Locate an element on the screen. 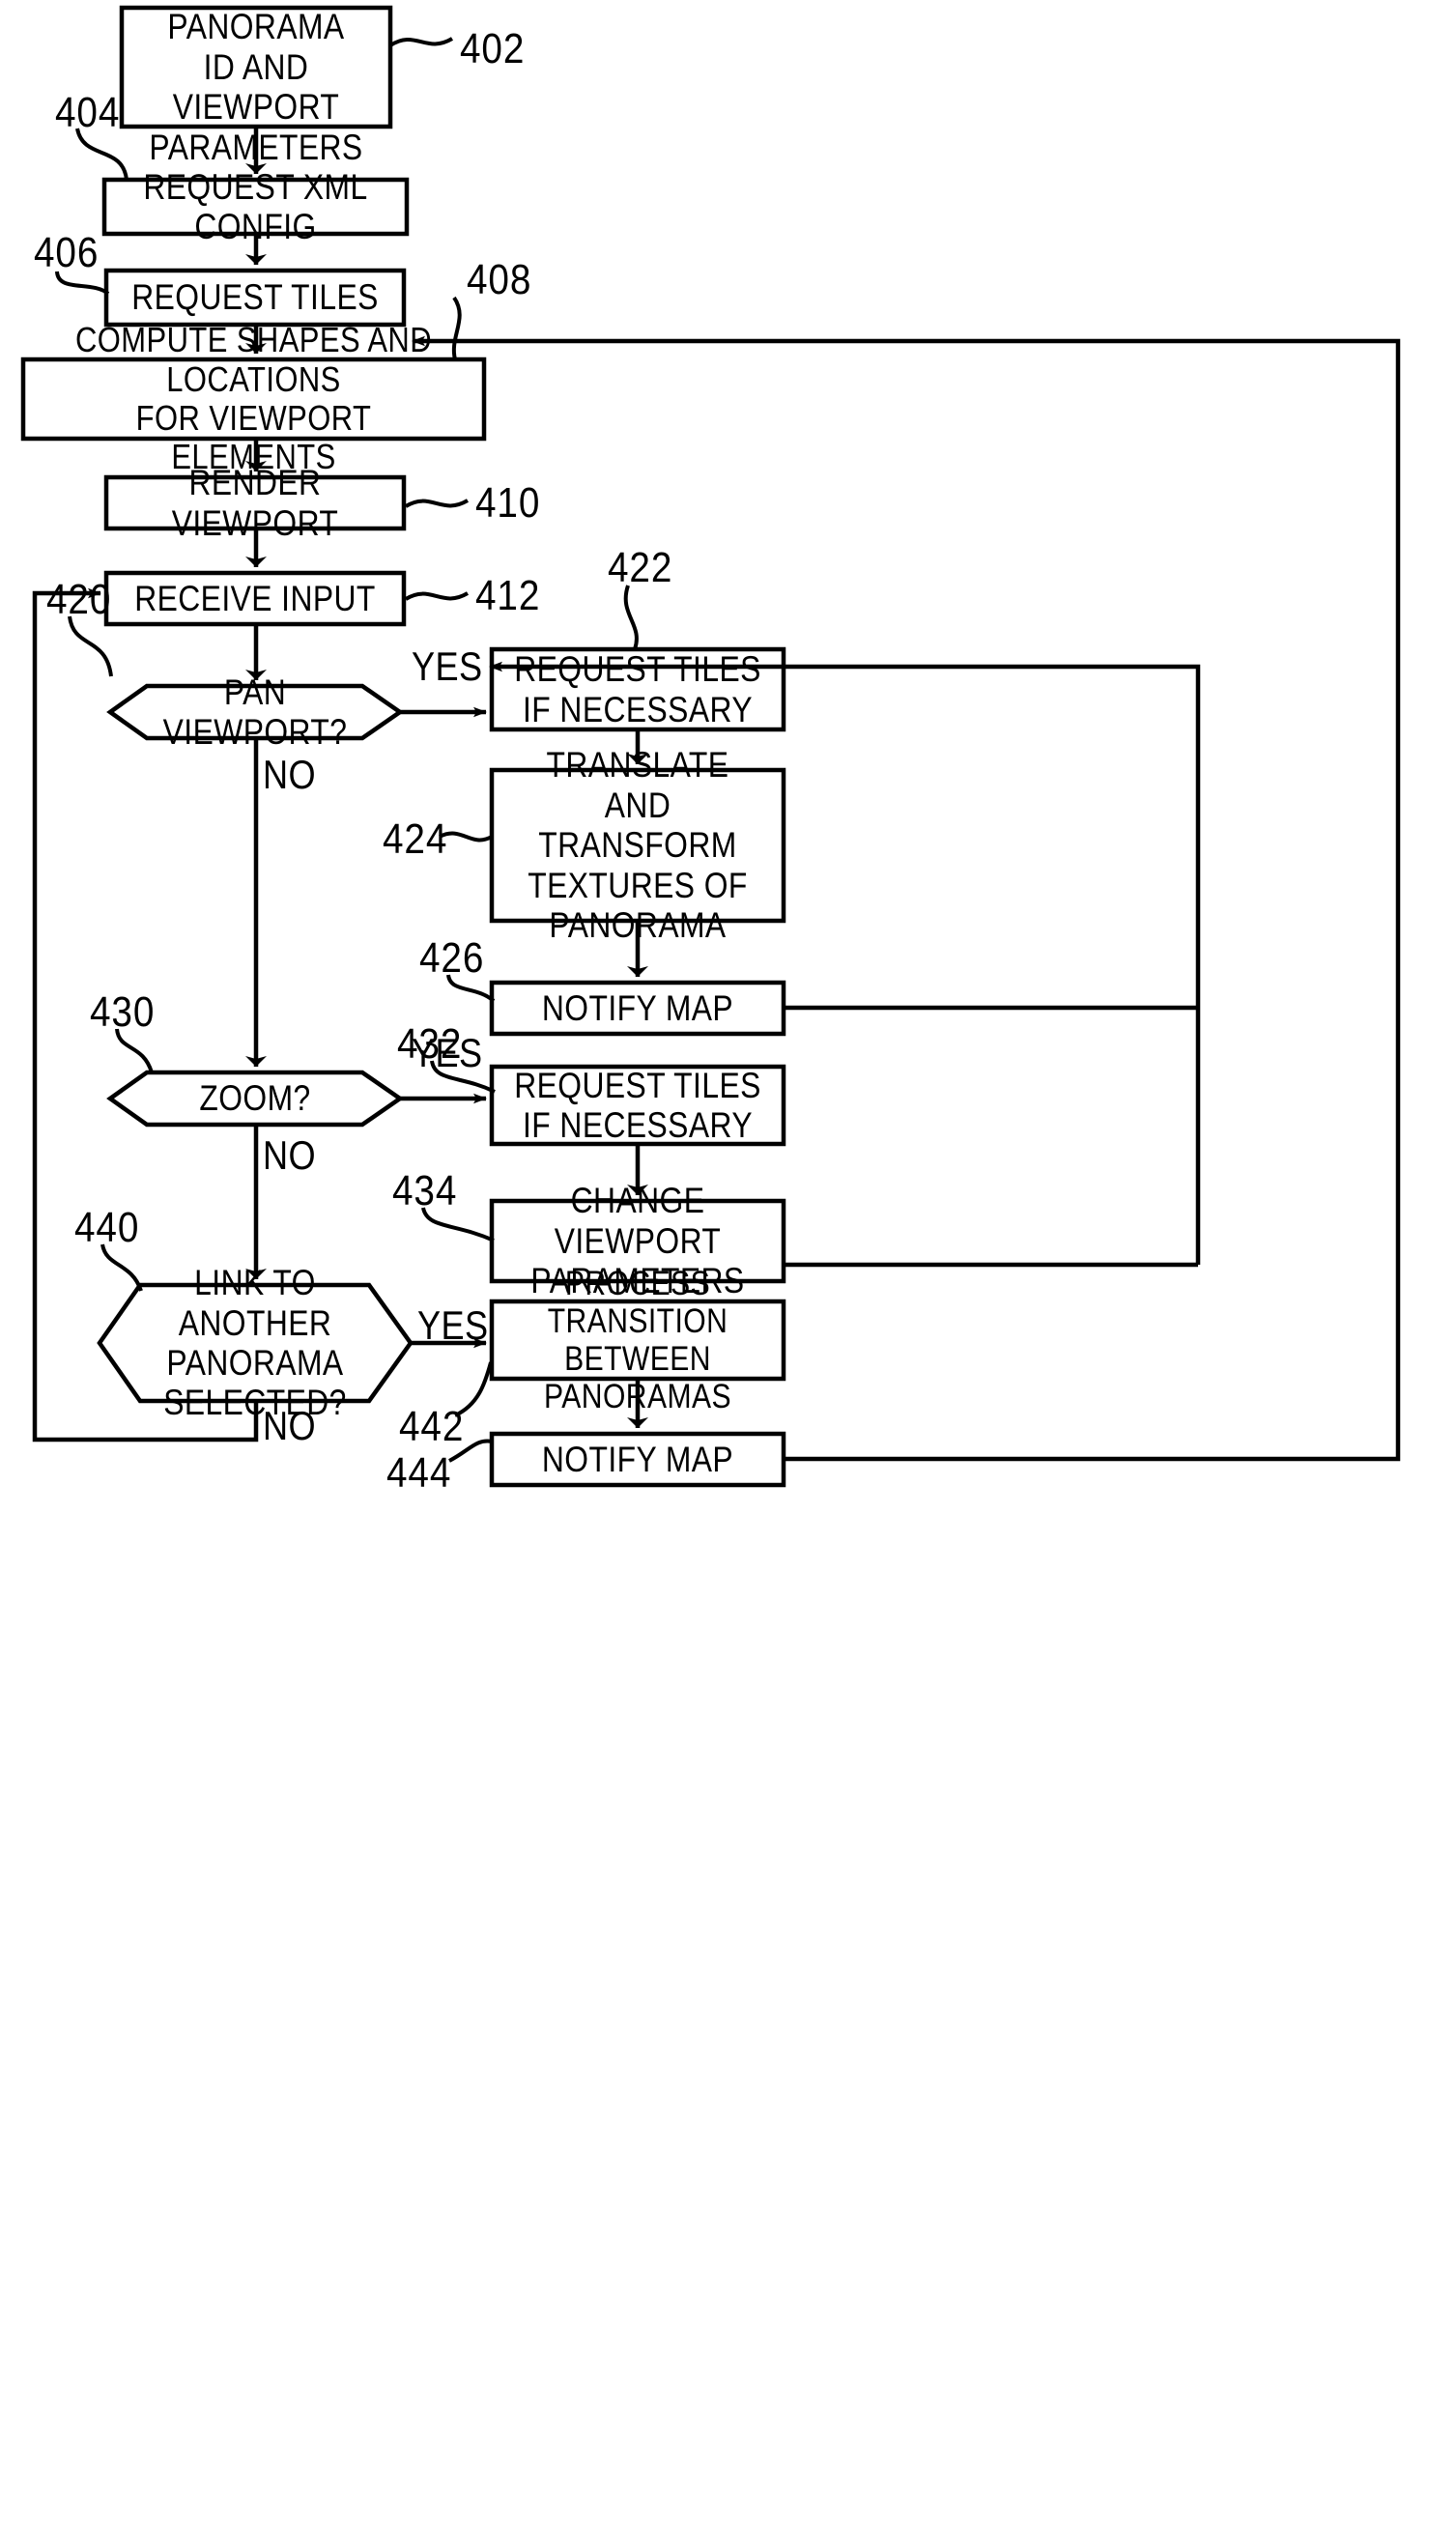  ref-numeral-442: 442 is located at coordinates (432, 1426).